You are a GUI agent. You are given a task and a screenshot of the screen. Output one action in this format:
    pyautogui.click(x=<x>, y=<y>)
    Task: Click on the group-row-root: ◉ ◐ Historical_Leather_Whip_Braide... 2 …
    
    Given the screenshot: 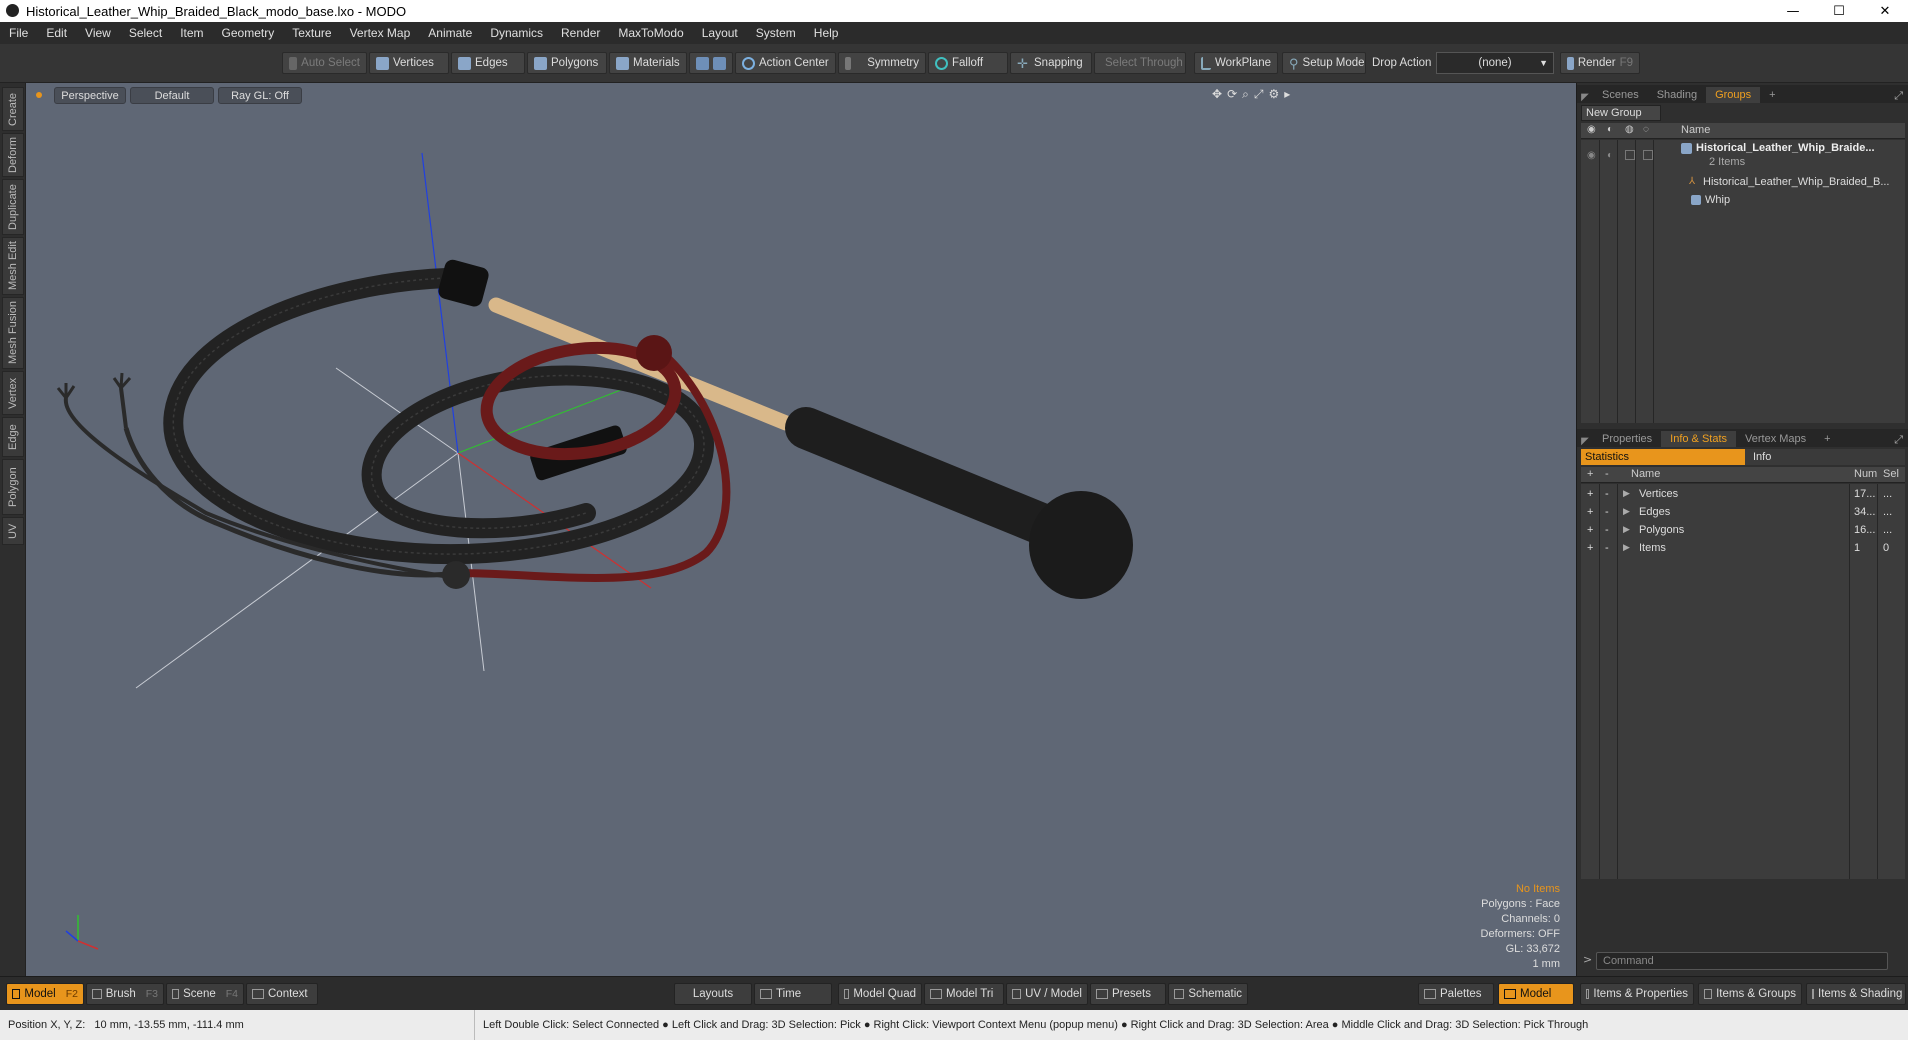 What is the action you would take?
    pyautogui.click(x=1743, y=157)
    